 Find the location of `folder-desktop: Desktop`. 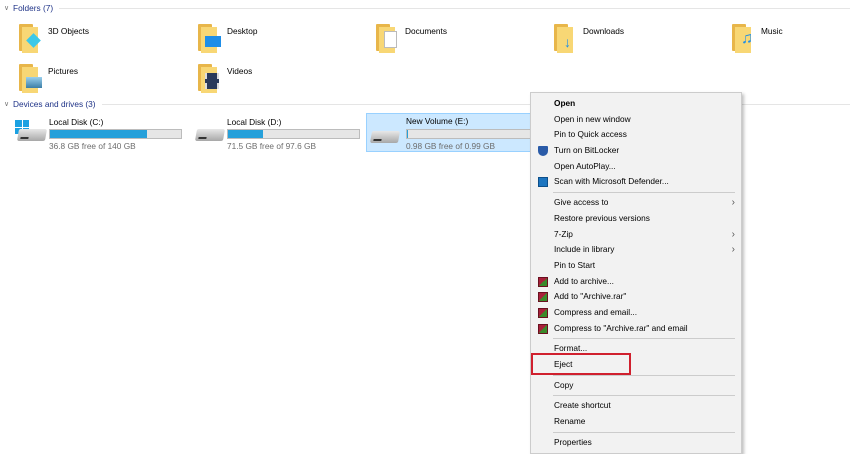

folder-desktop: Desktop is located at coordinates (281, 40).